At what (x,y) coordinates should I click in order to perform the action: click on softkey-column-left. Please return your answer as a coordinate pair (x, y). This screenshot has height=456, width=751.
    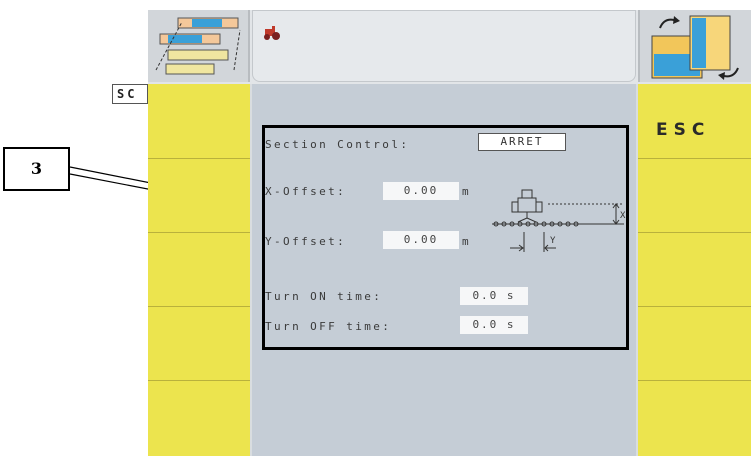
    Looking at the image, I should click on (199, 270).